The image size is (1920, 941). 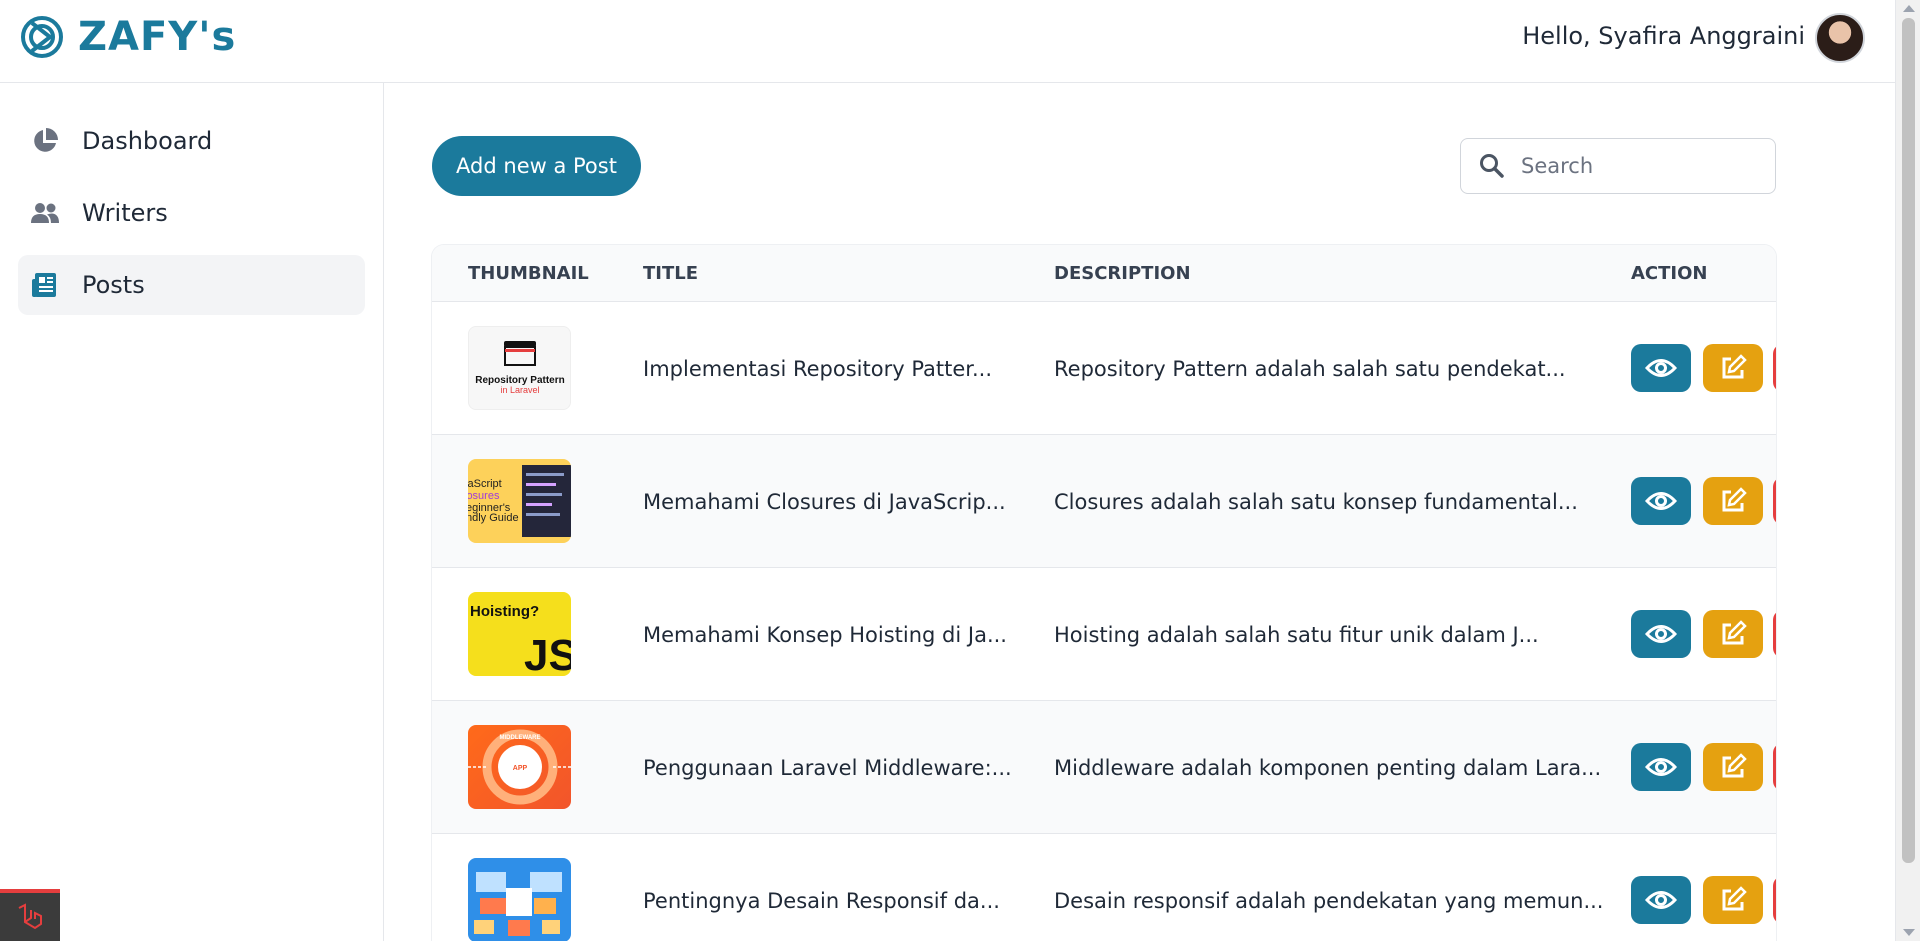 I want to click on thumb-subcaption: APP, so click(x=520, y=768).